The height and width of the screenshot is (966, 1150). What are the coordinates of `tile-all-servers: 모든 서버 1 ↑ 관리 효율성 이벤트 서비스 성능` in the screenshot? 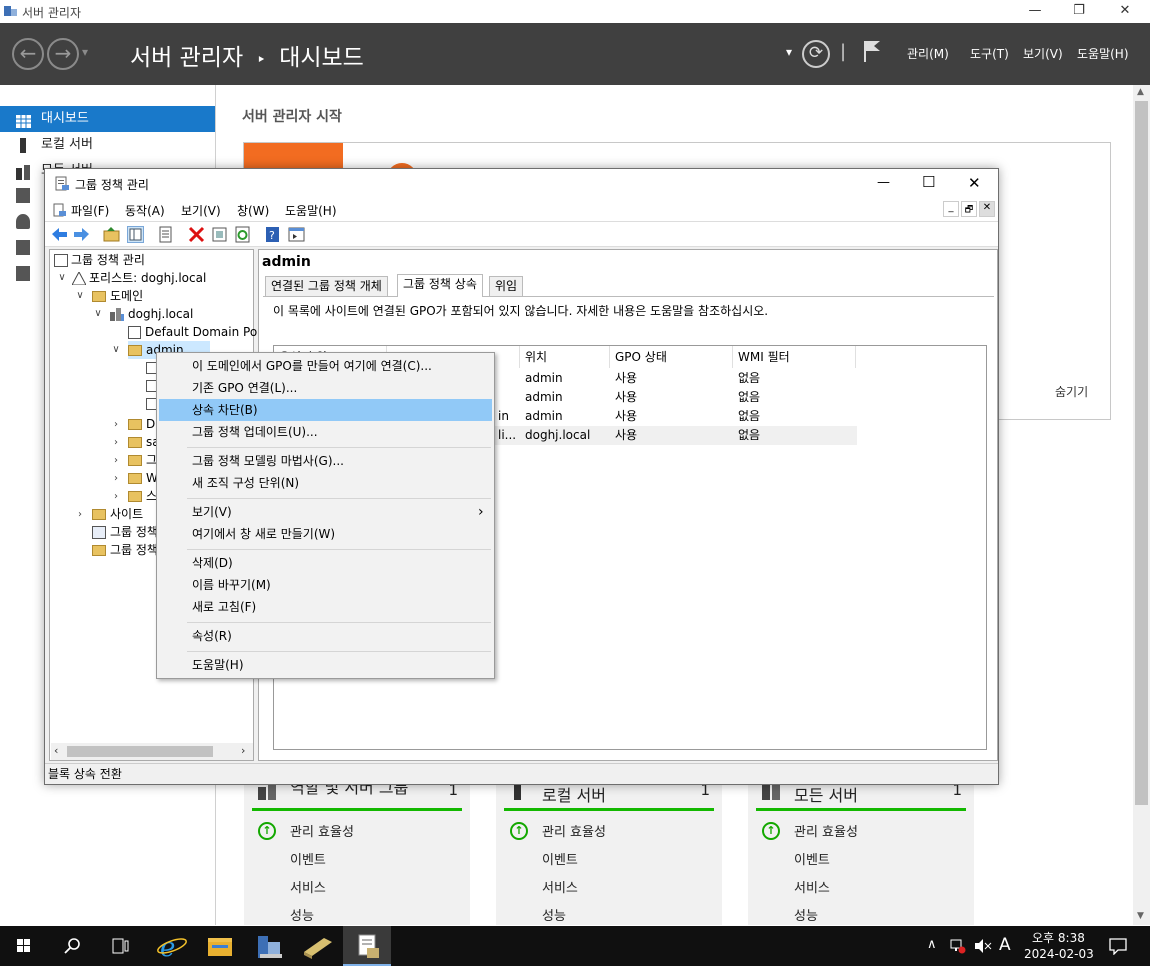 It's located at (861, 850).